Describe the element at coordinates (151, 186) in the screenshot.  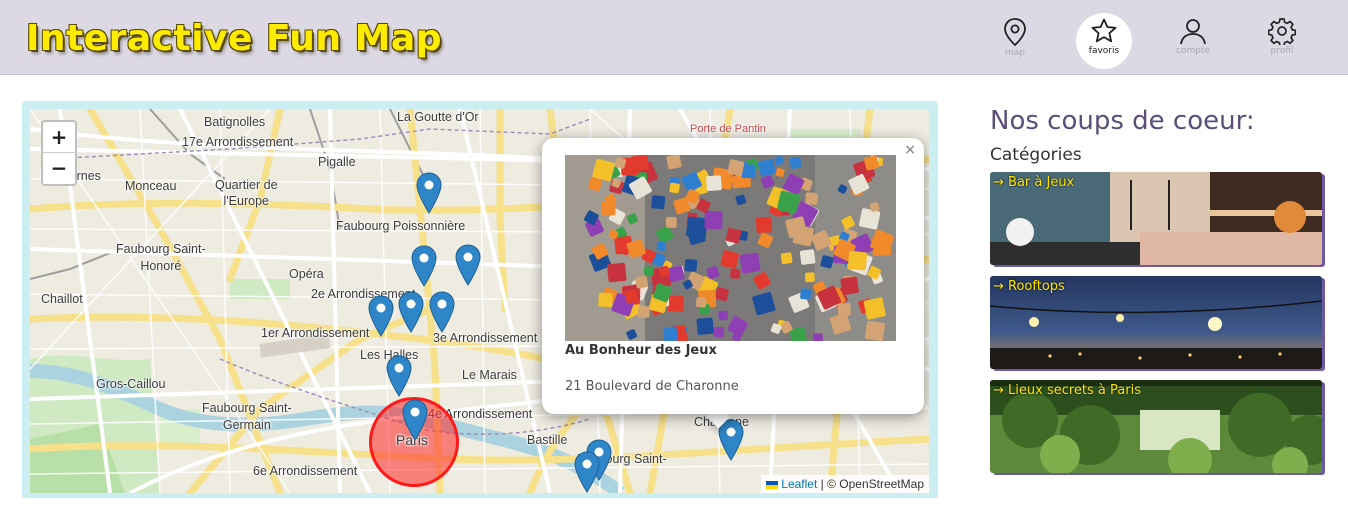
I see `place-label: Monceau` at that location.